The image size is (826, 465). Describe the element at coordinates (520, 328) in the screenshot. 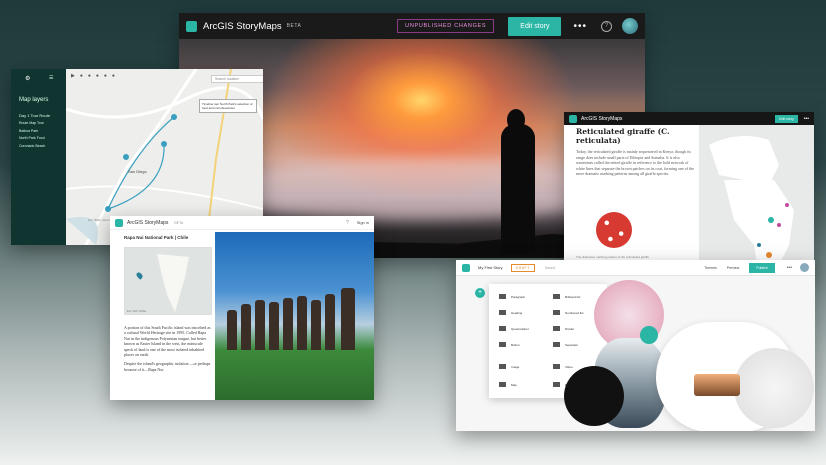

I see `block-label: Quote/callout` at that location.